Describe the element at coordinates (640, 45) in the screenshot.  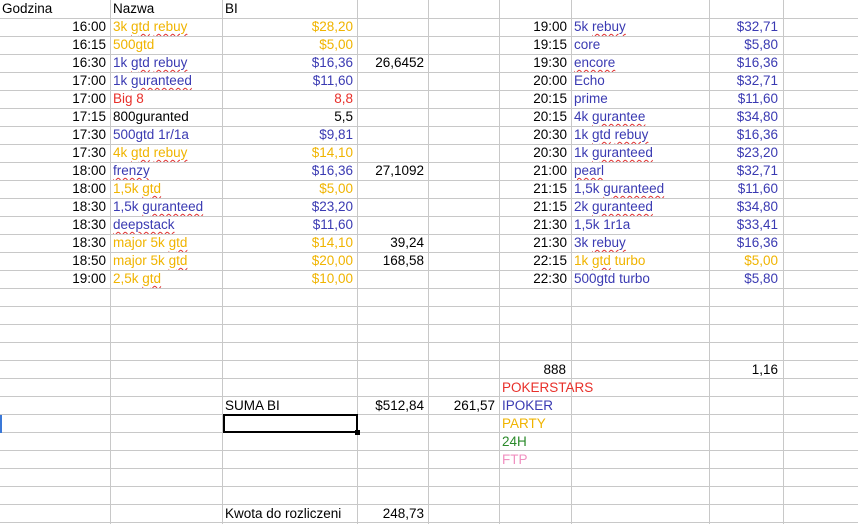
I see `right-name-cell: core` at that location.